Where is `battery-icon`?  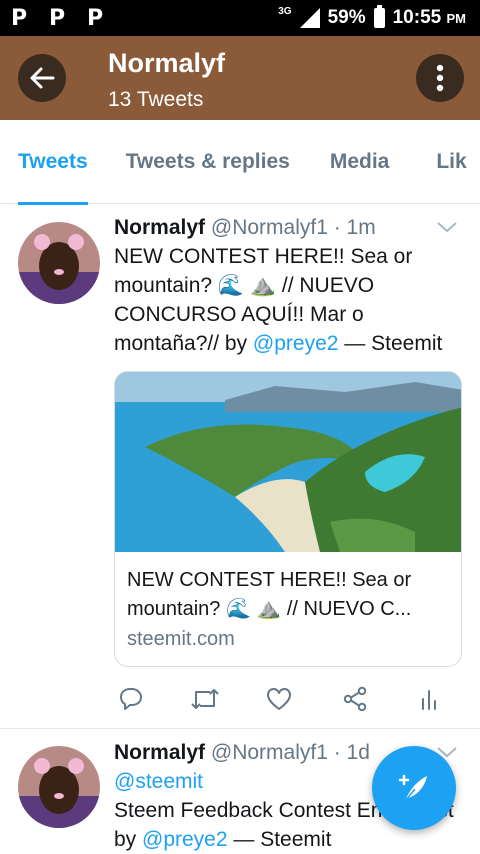
battery-icon is located at coordinates (379, 16).